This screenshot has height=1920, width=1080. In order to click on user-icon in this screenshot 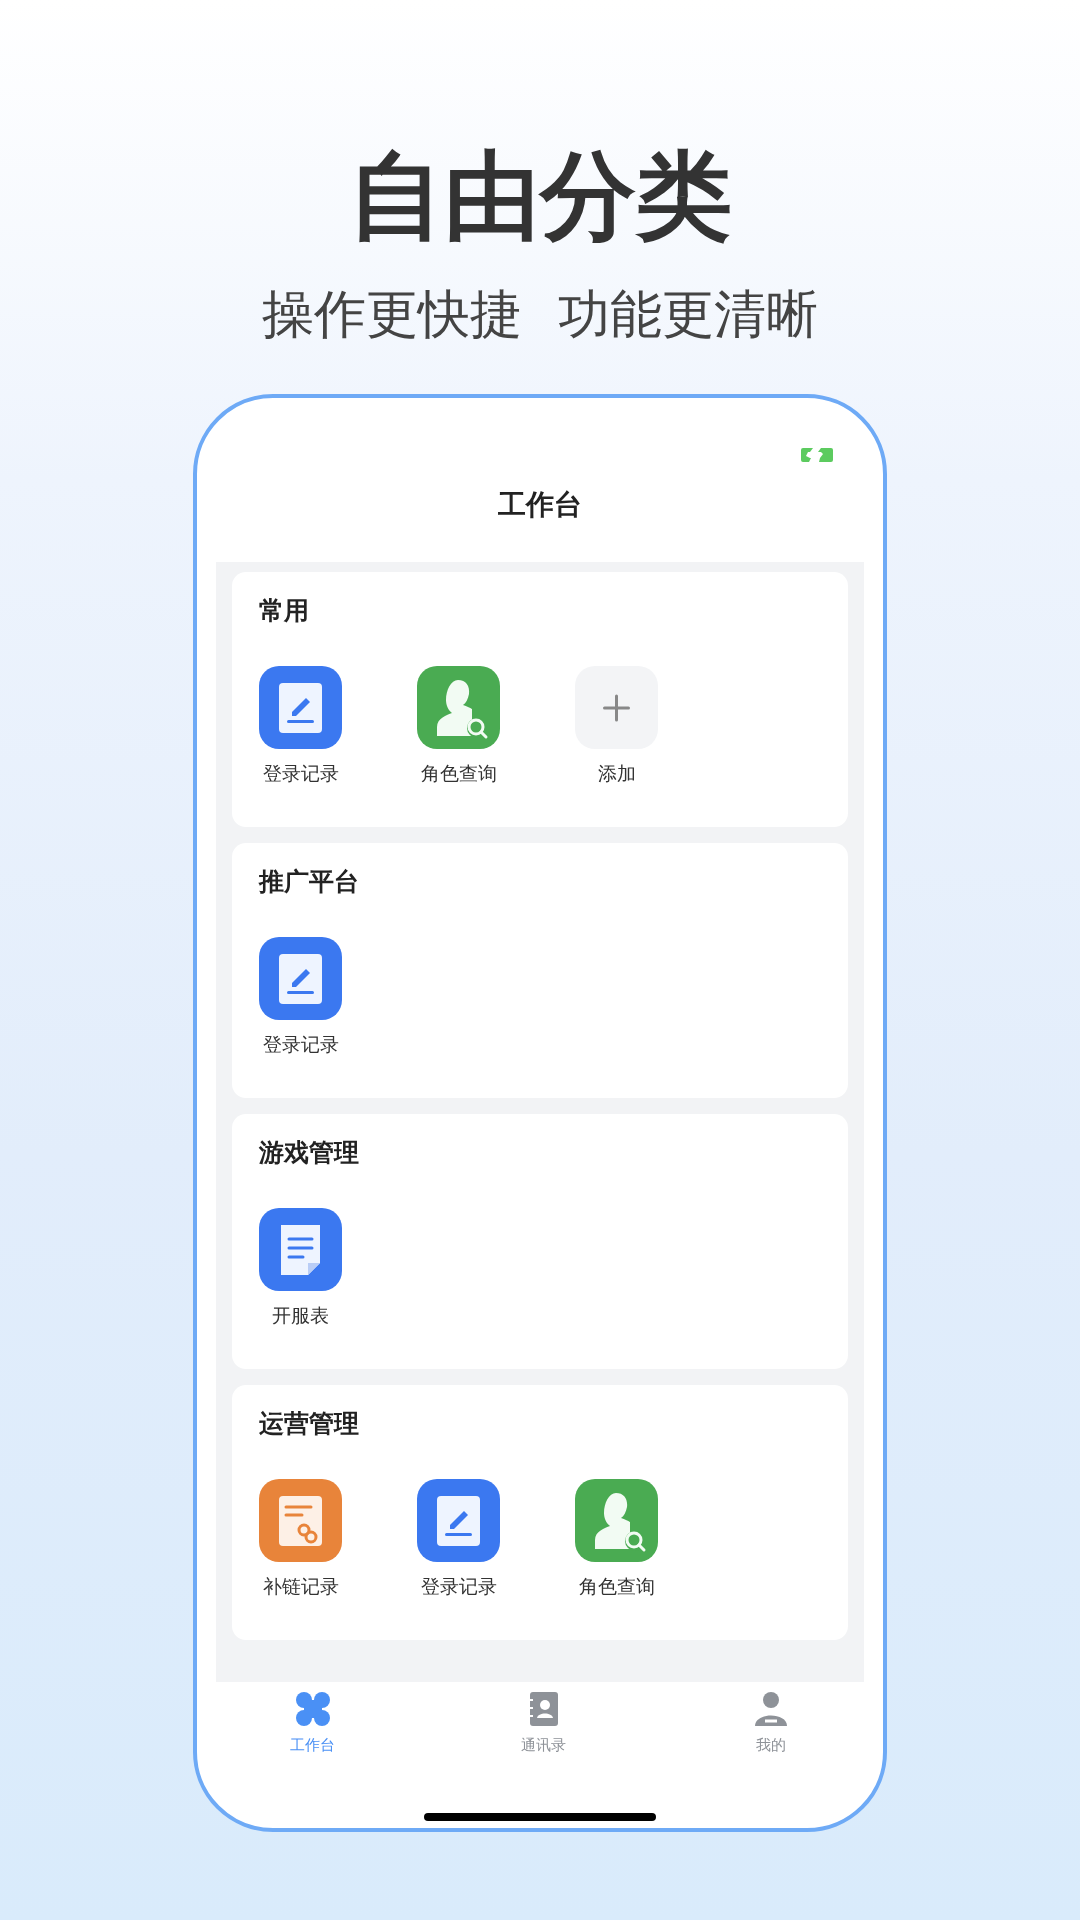, I will do `click(771, 1709)`.